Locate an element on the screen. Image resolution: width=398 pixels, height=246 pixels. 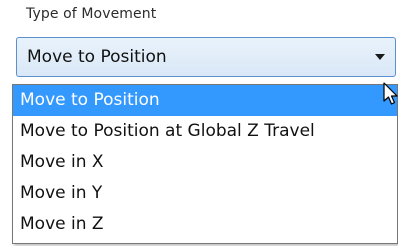
movement-type-label: Type of Movement is located at coordinates (91, 14).